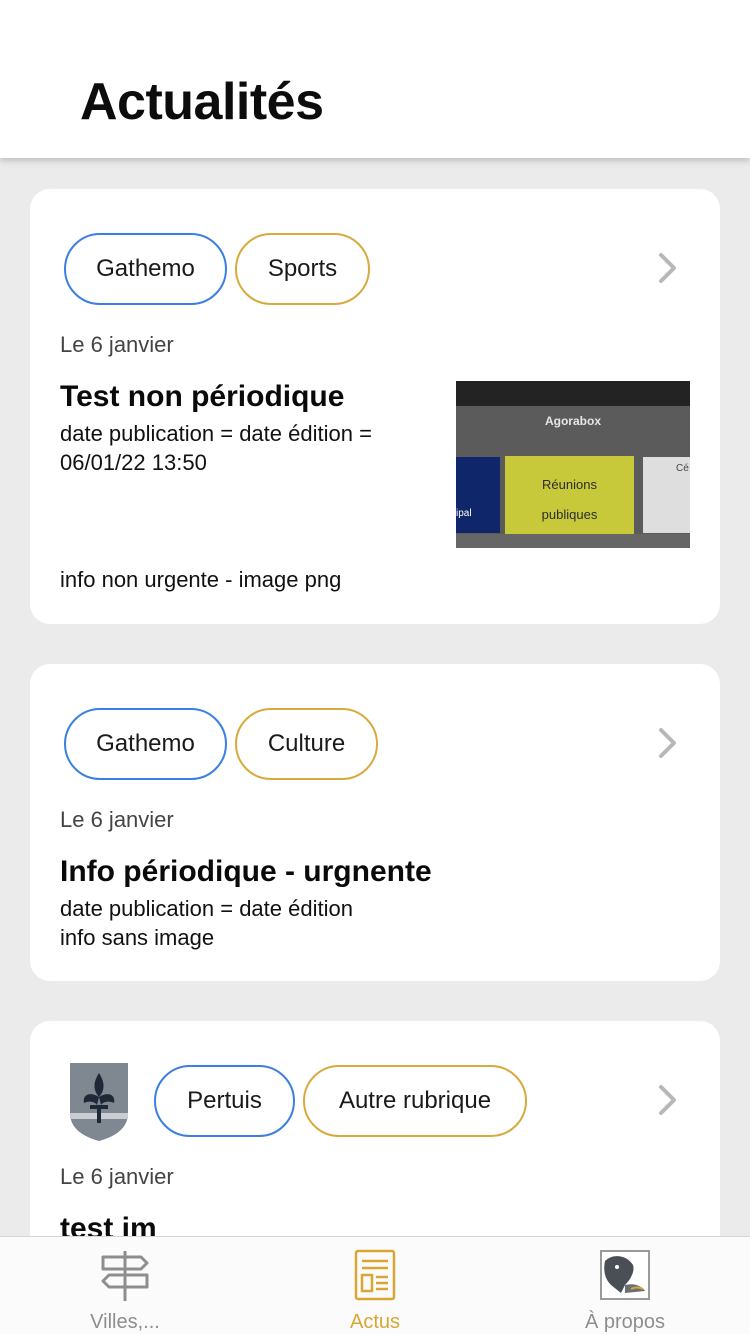  Describe the element at coordinates (224, 1101) in the screenshot. I see `commune-chip: Pertuis` at that location.